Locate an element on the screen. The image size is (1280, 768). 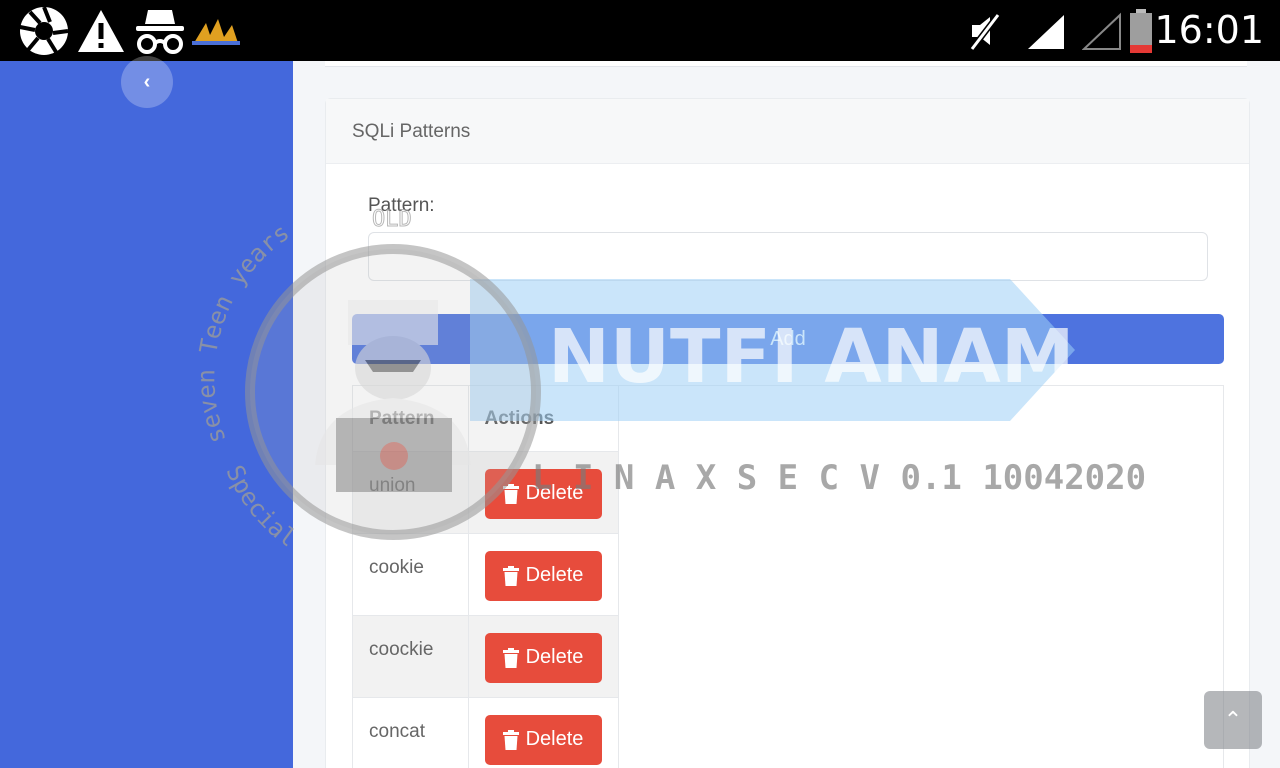
previous-card-edge is located at coordinates (786, 64).